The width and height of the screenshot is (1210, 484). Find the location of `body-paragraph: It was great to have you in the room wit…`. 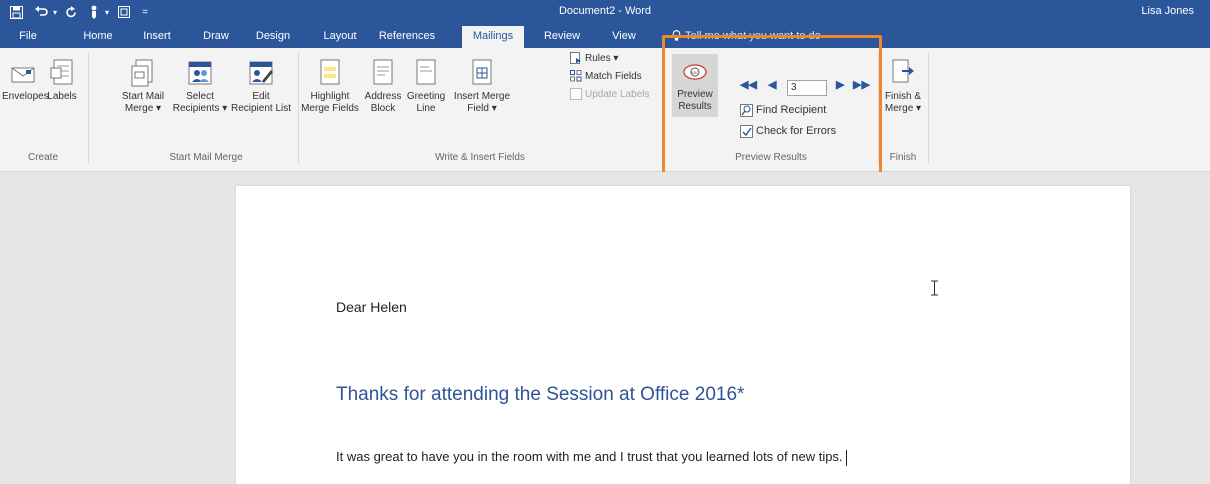

body-paragraph: It was great to have you in the room wit… is located at coordinates (589, 456).